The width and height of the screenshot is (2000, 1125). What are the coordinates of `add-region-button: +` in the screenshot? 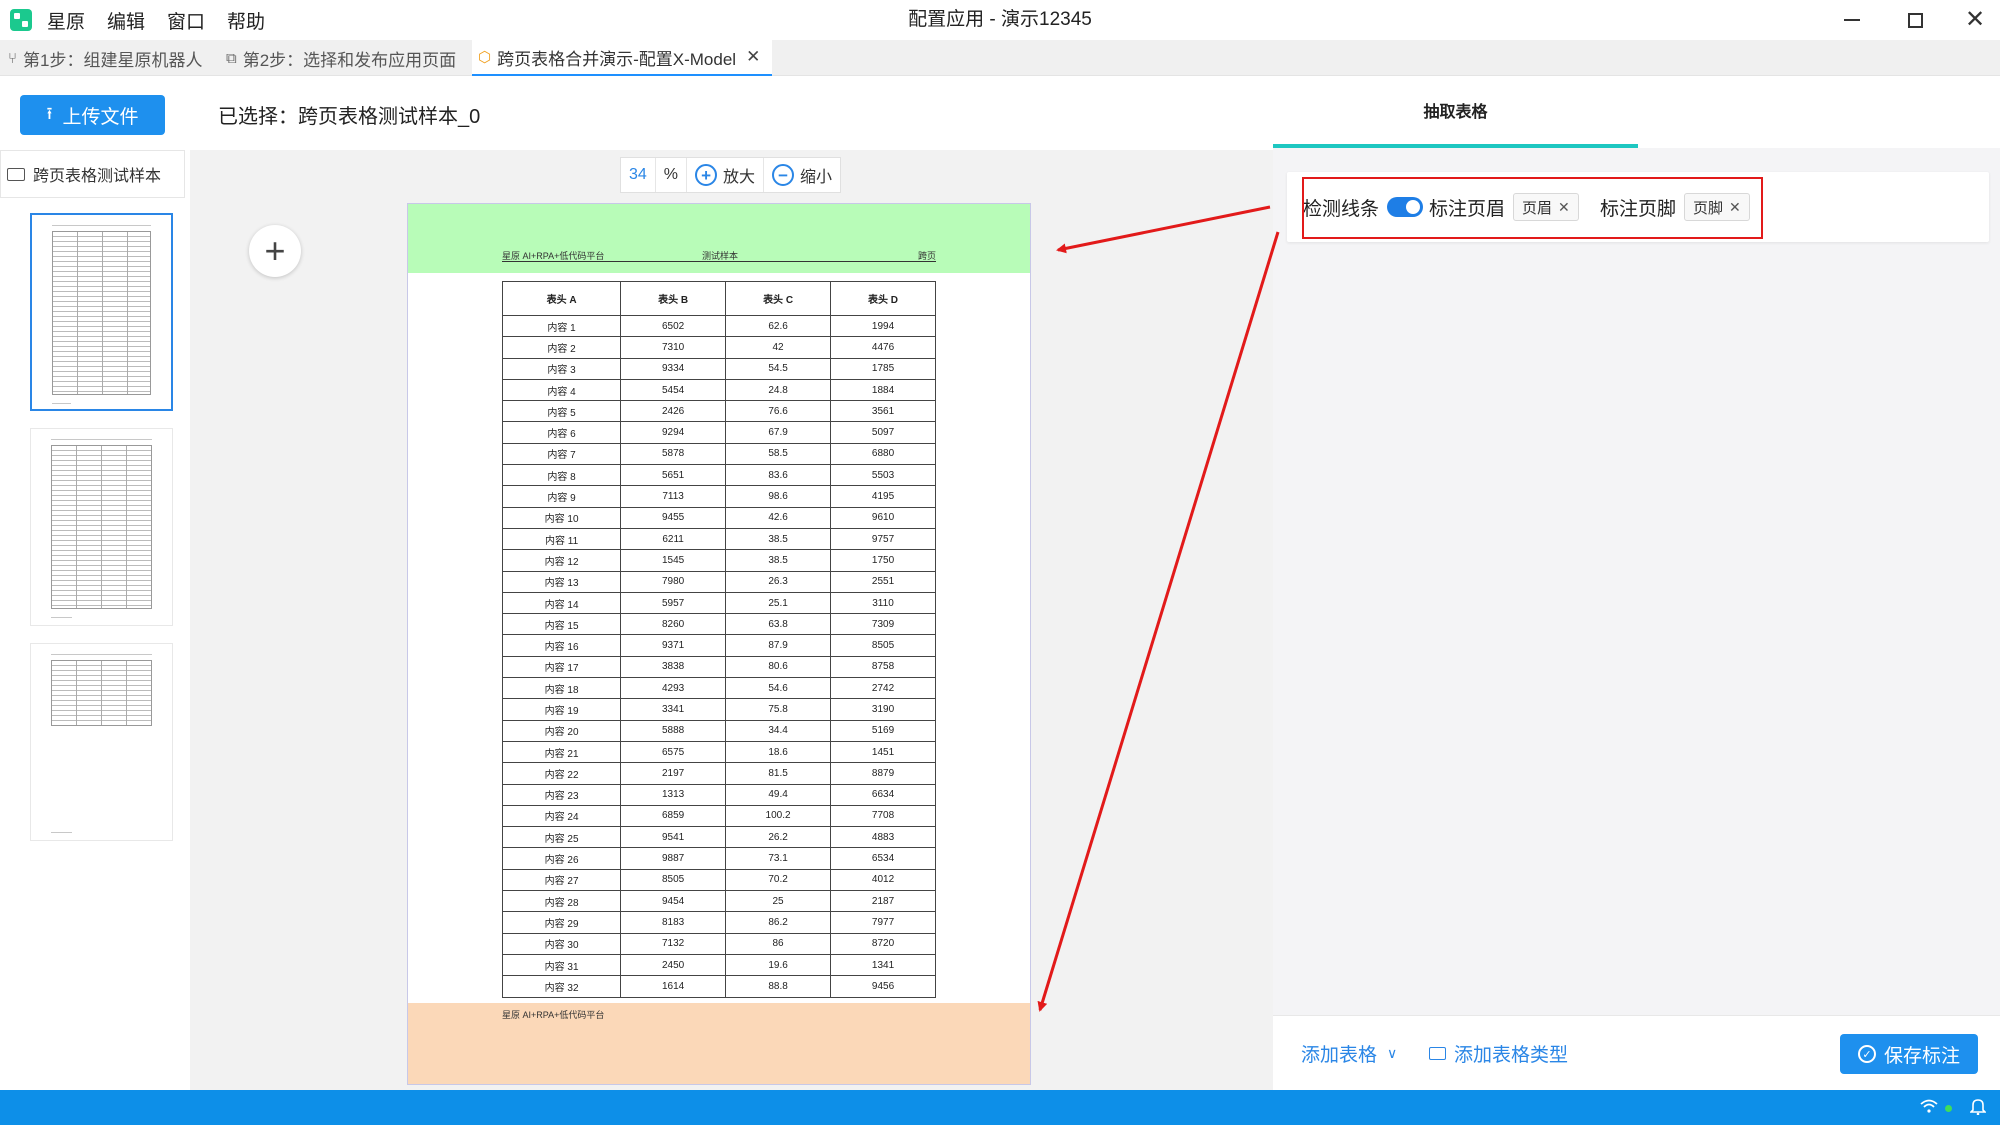 It's located at (275, 251).